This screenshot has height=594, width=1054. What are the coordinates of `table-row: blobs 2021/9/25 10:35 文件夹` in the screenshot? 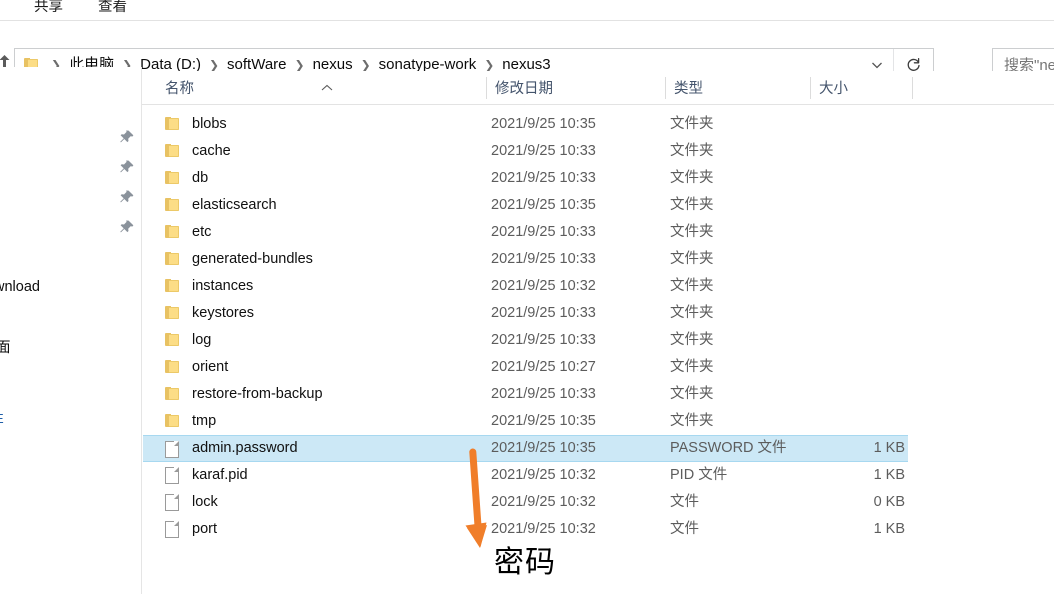 It's located at (525, 124).